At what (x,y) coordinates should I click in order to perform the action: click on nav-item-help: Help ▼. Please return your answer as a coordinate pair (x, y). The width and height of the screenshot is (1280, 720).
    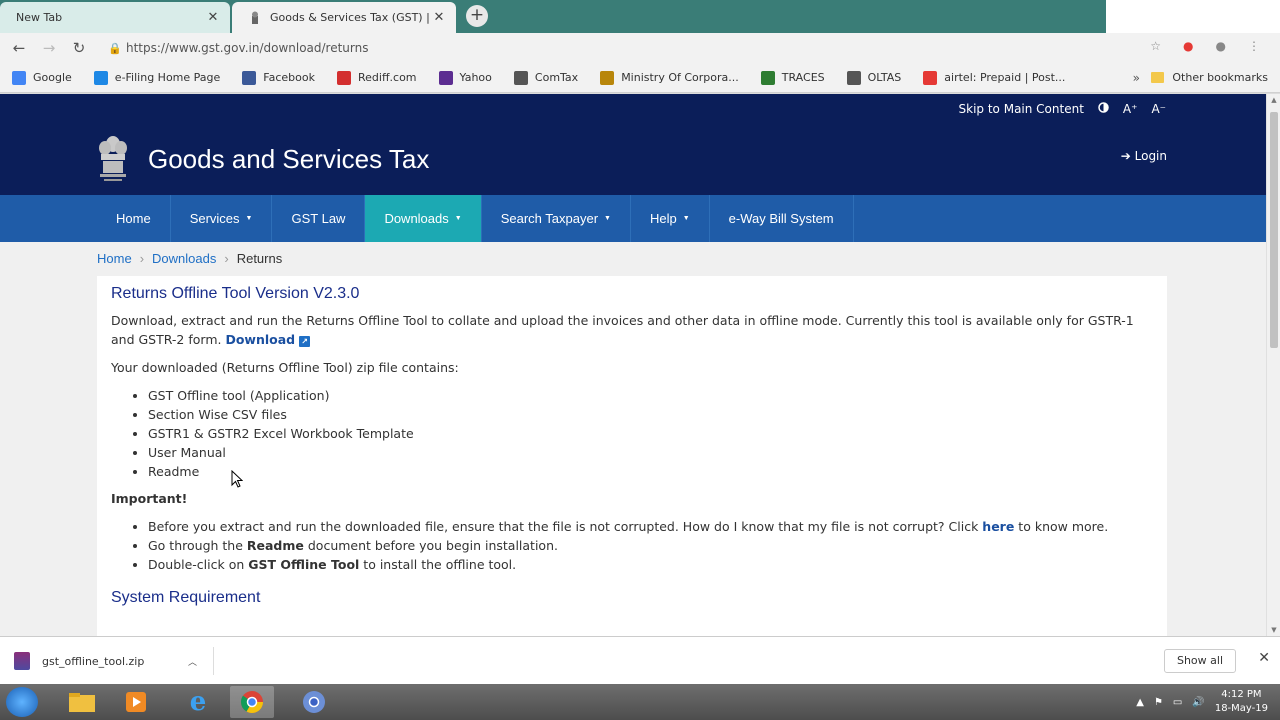
    Looking at the image, I should click on (670, 218).